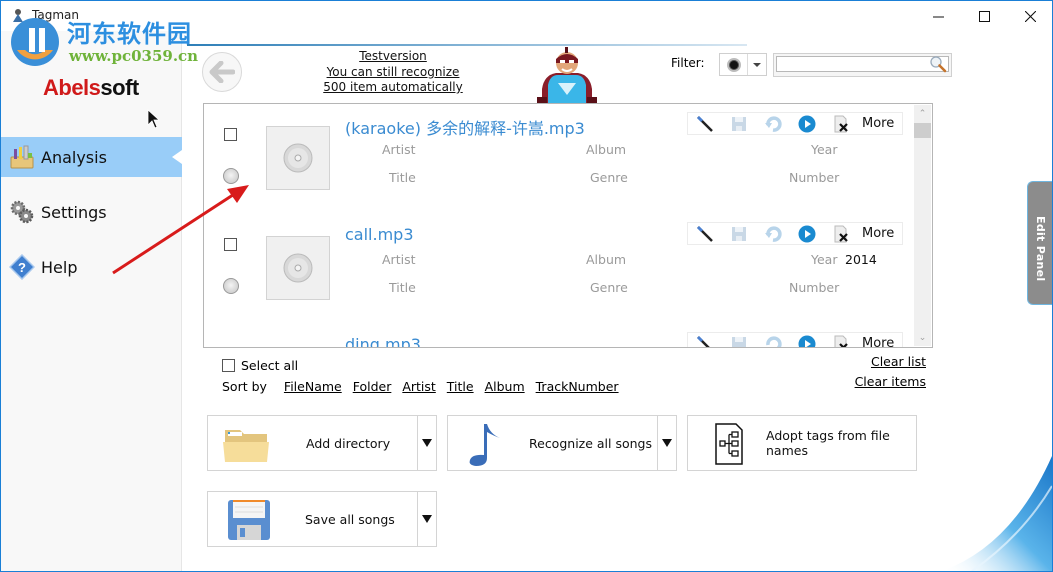 This screenshot has width=1053, height=572. I want to click on watermark-url: www.pc0359.cn, so click(134, 56).